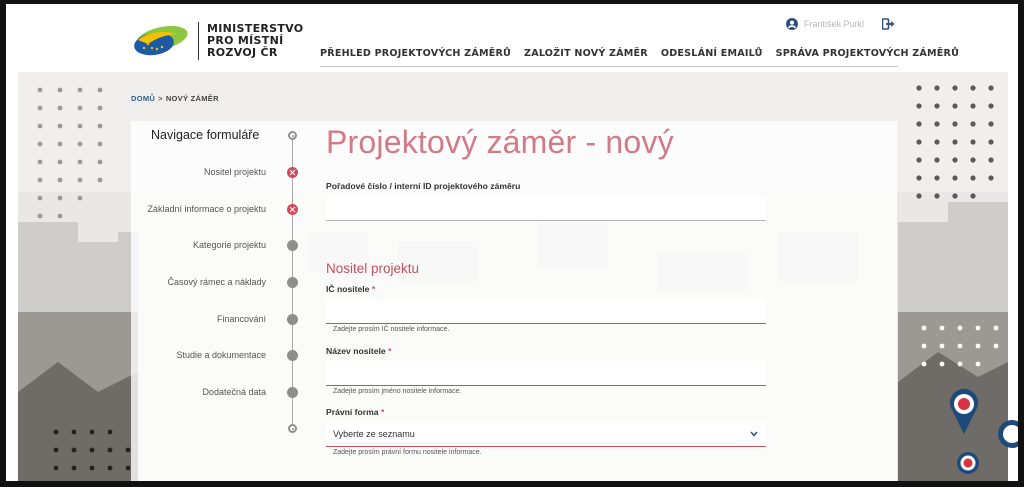  I want to click on logo-mark-icon, so click(161, 40).